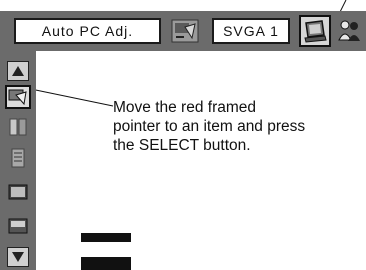 This screenshot has width=366, height=270. I want to click on instruction-line: Move the red framed, so click(185, 107).